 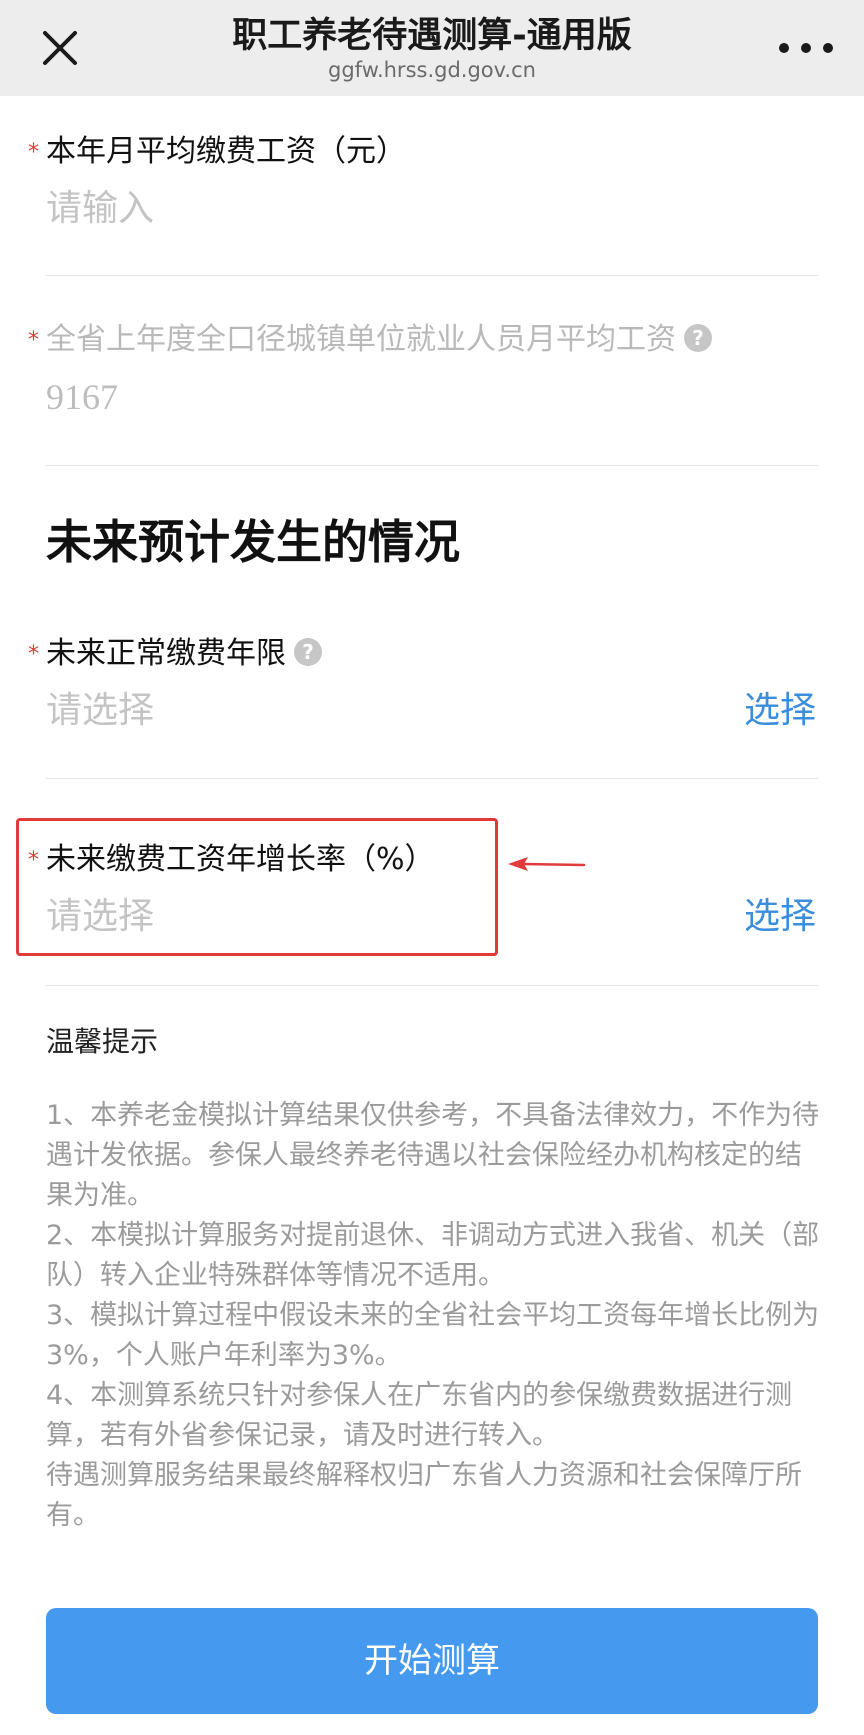 What do you see at coordinates (546, 864) in the screenshot?
I see `annotation-arrow-icon` at bounding box center [546, 864].